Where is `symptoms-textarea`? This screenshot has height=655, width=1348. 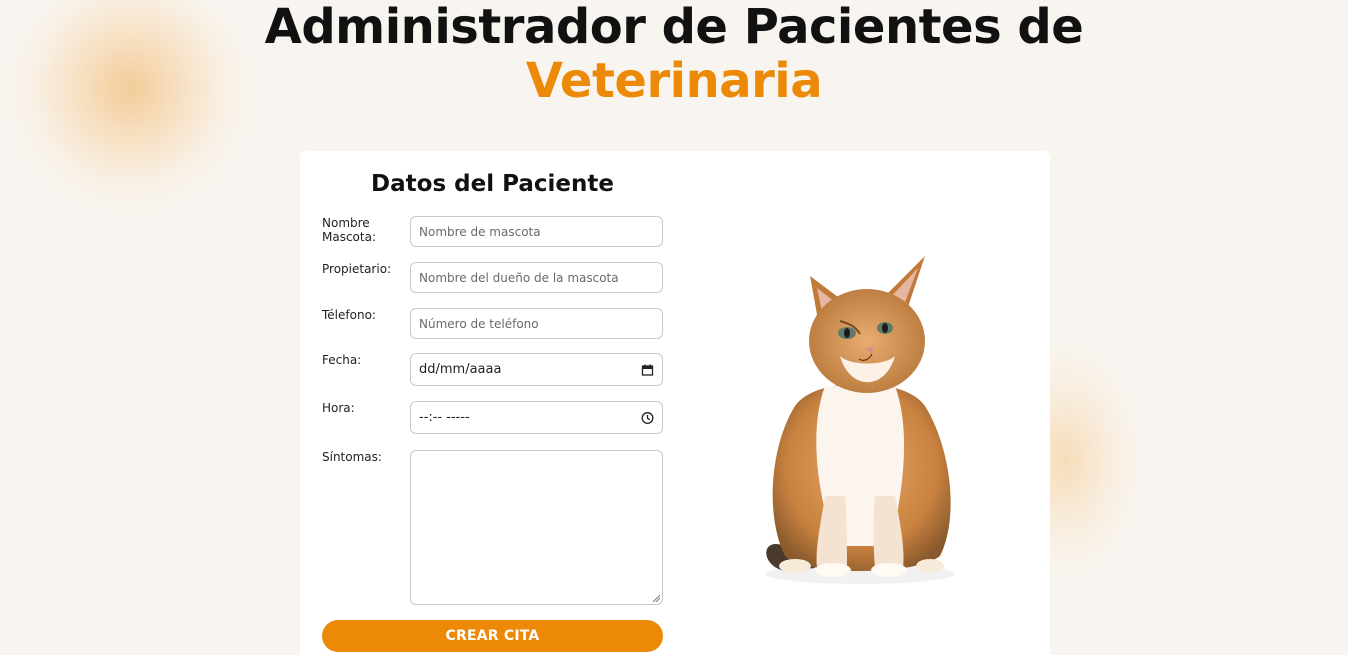 symptoms-textarea is located at coordinates (536, 527).